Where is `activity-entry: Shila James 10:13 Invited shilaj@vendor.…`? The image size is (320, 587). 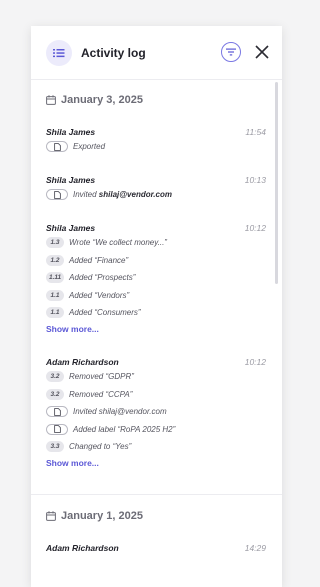
activity-entry: Shila James 10:13 Invited shilaj@vendor.… is located at coordinates (156, 189).